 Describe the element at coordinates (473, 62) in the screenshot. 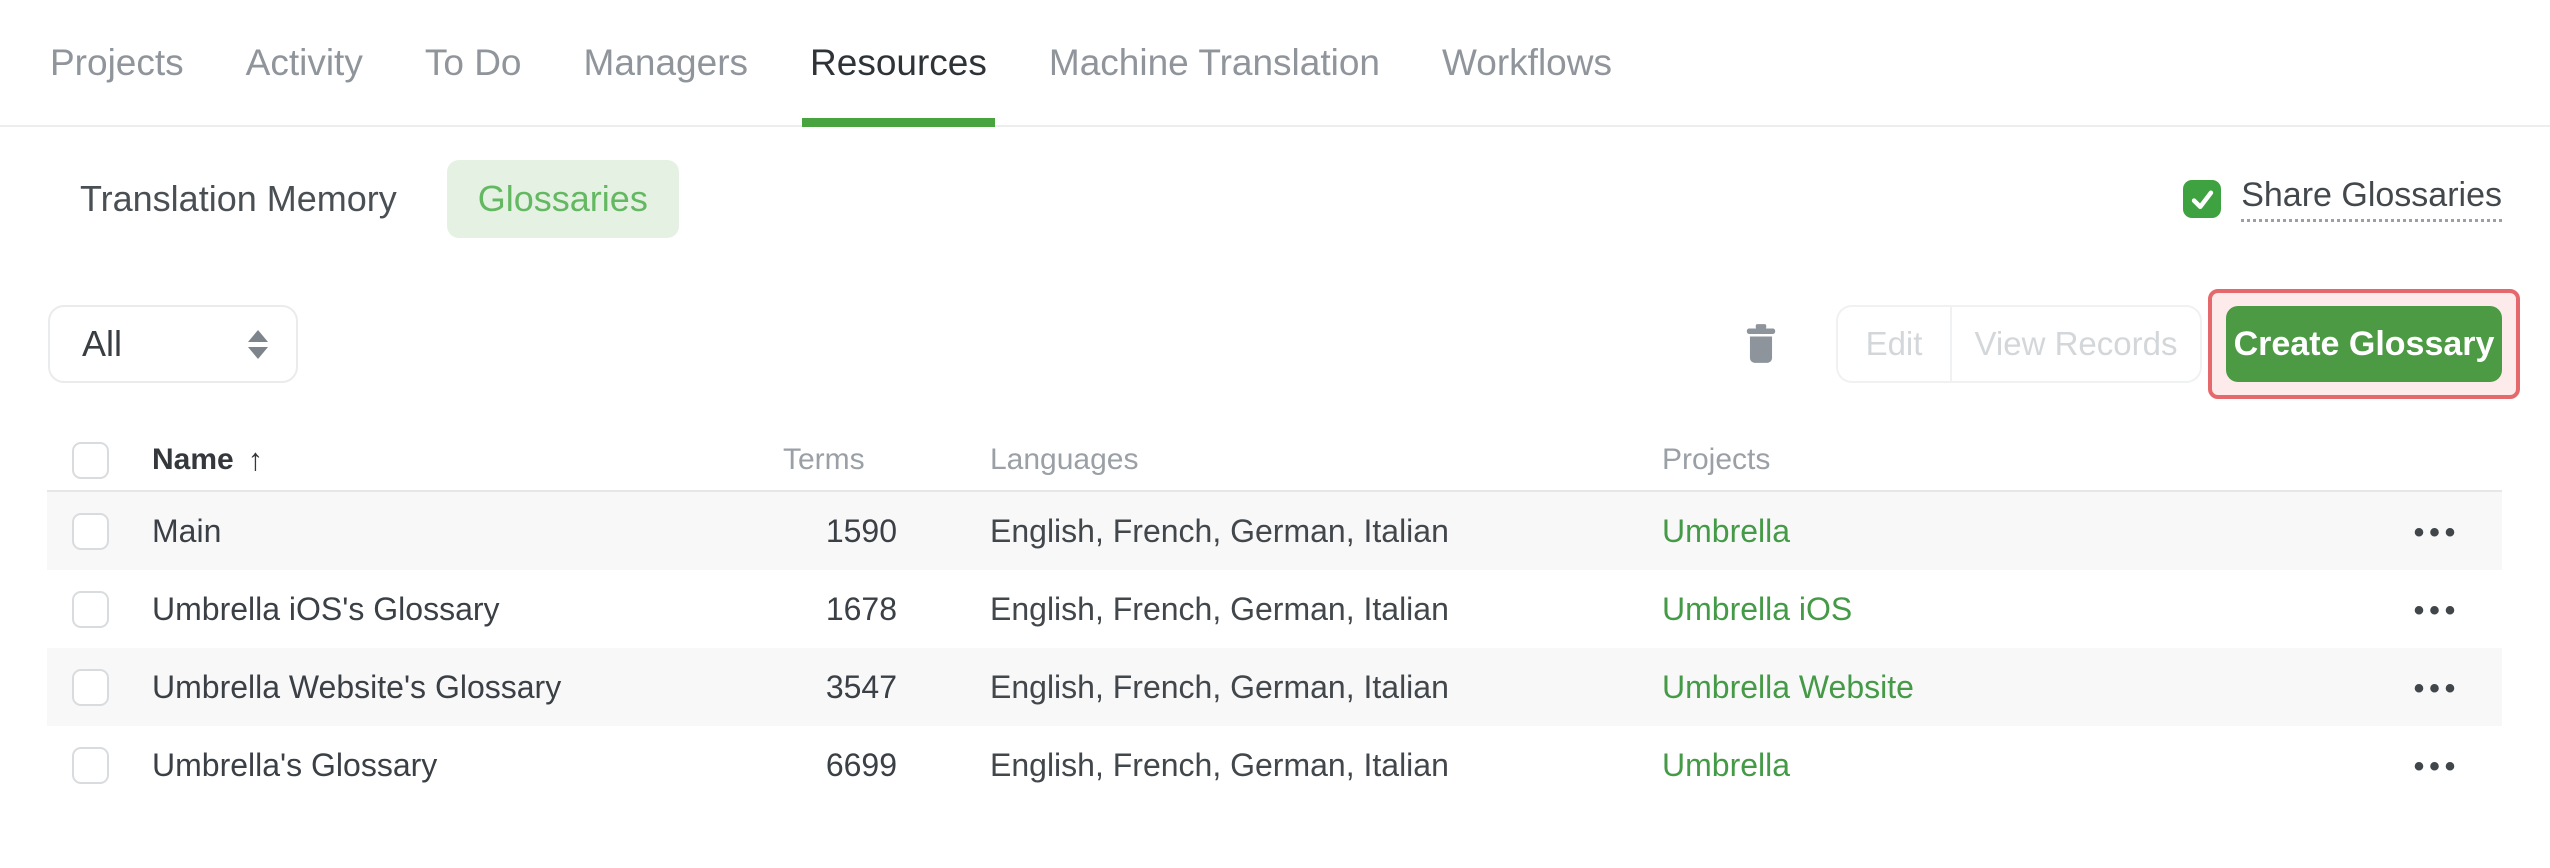

I see `tab-to-do: To Do` at that location.